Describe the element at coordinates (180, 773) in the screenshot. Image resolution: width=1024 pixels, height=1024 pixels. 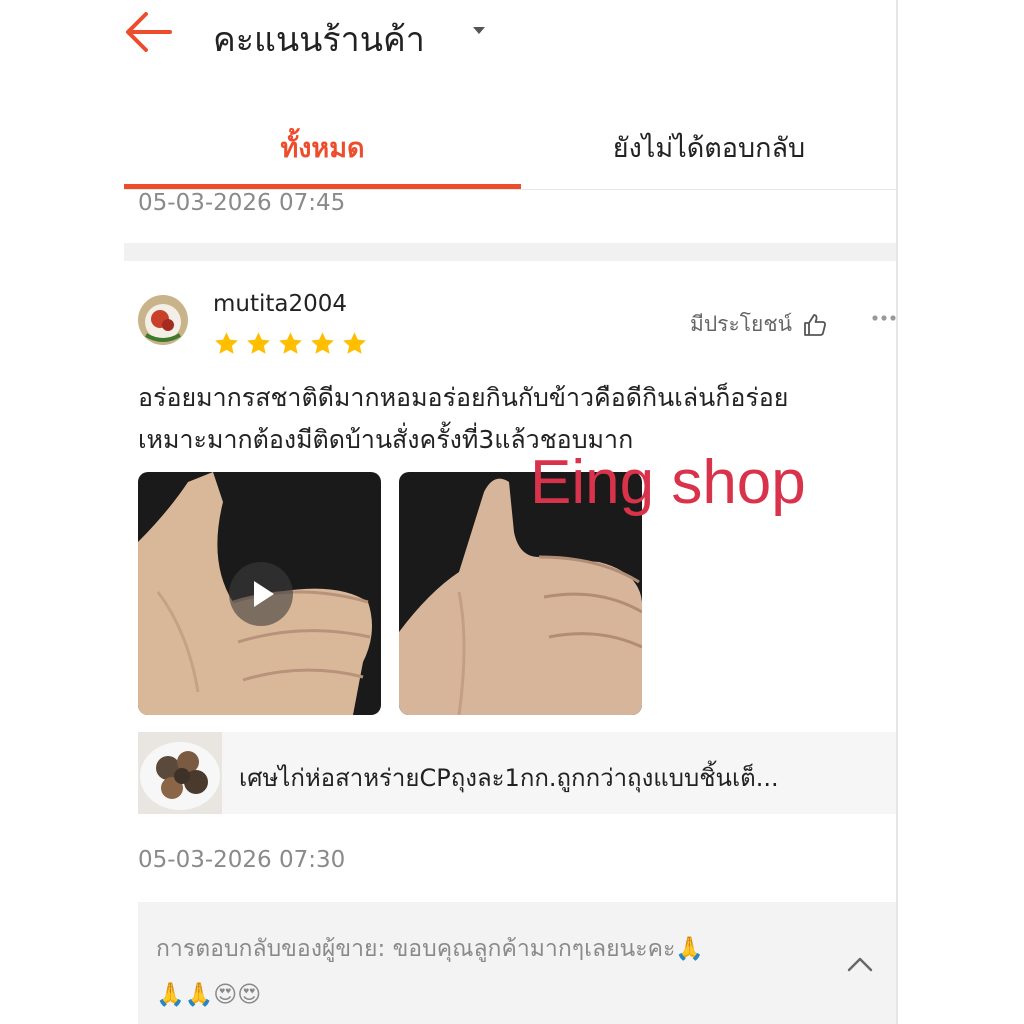
I see `product-image` at that location.